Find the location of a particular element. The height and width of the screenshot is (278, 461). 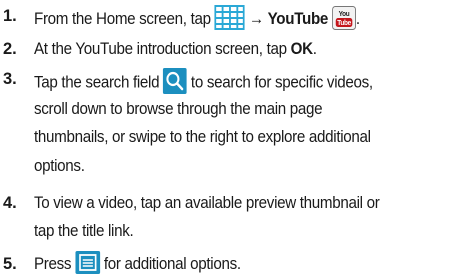

step-3-line-4: options. is located at coordinates (59, 166).